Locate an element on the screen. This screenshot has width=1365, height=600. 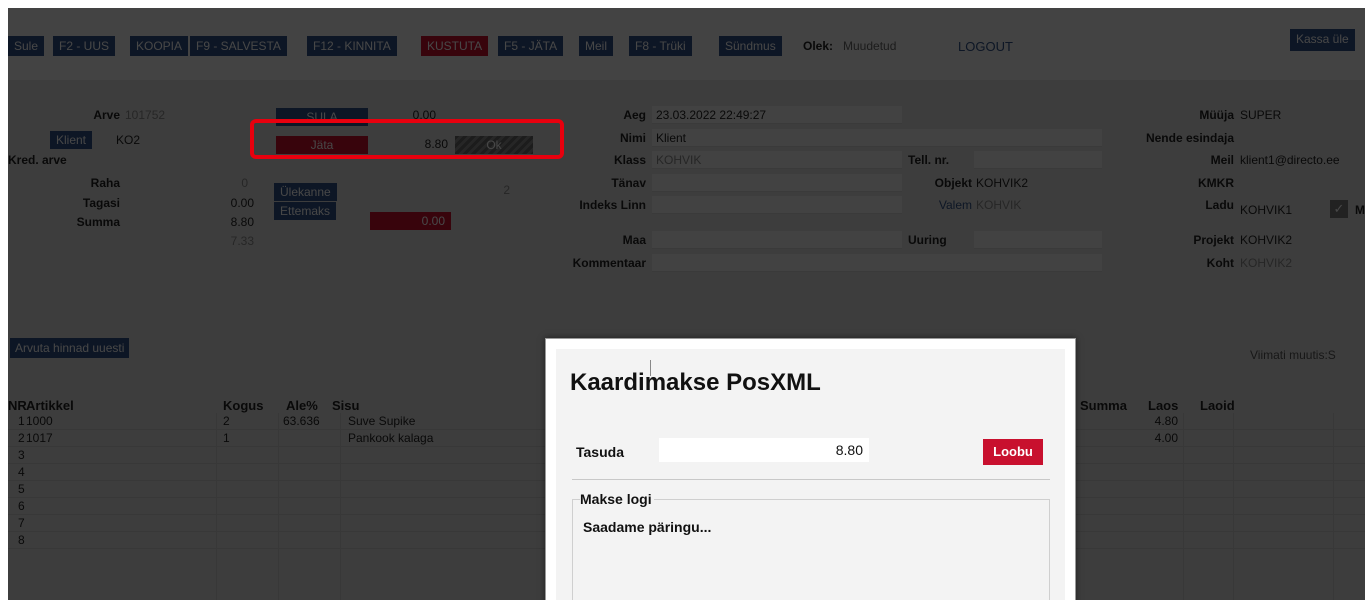
aeg-label: Aeg is located at coordinates (634, 115).